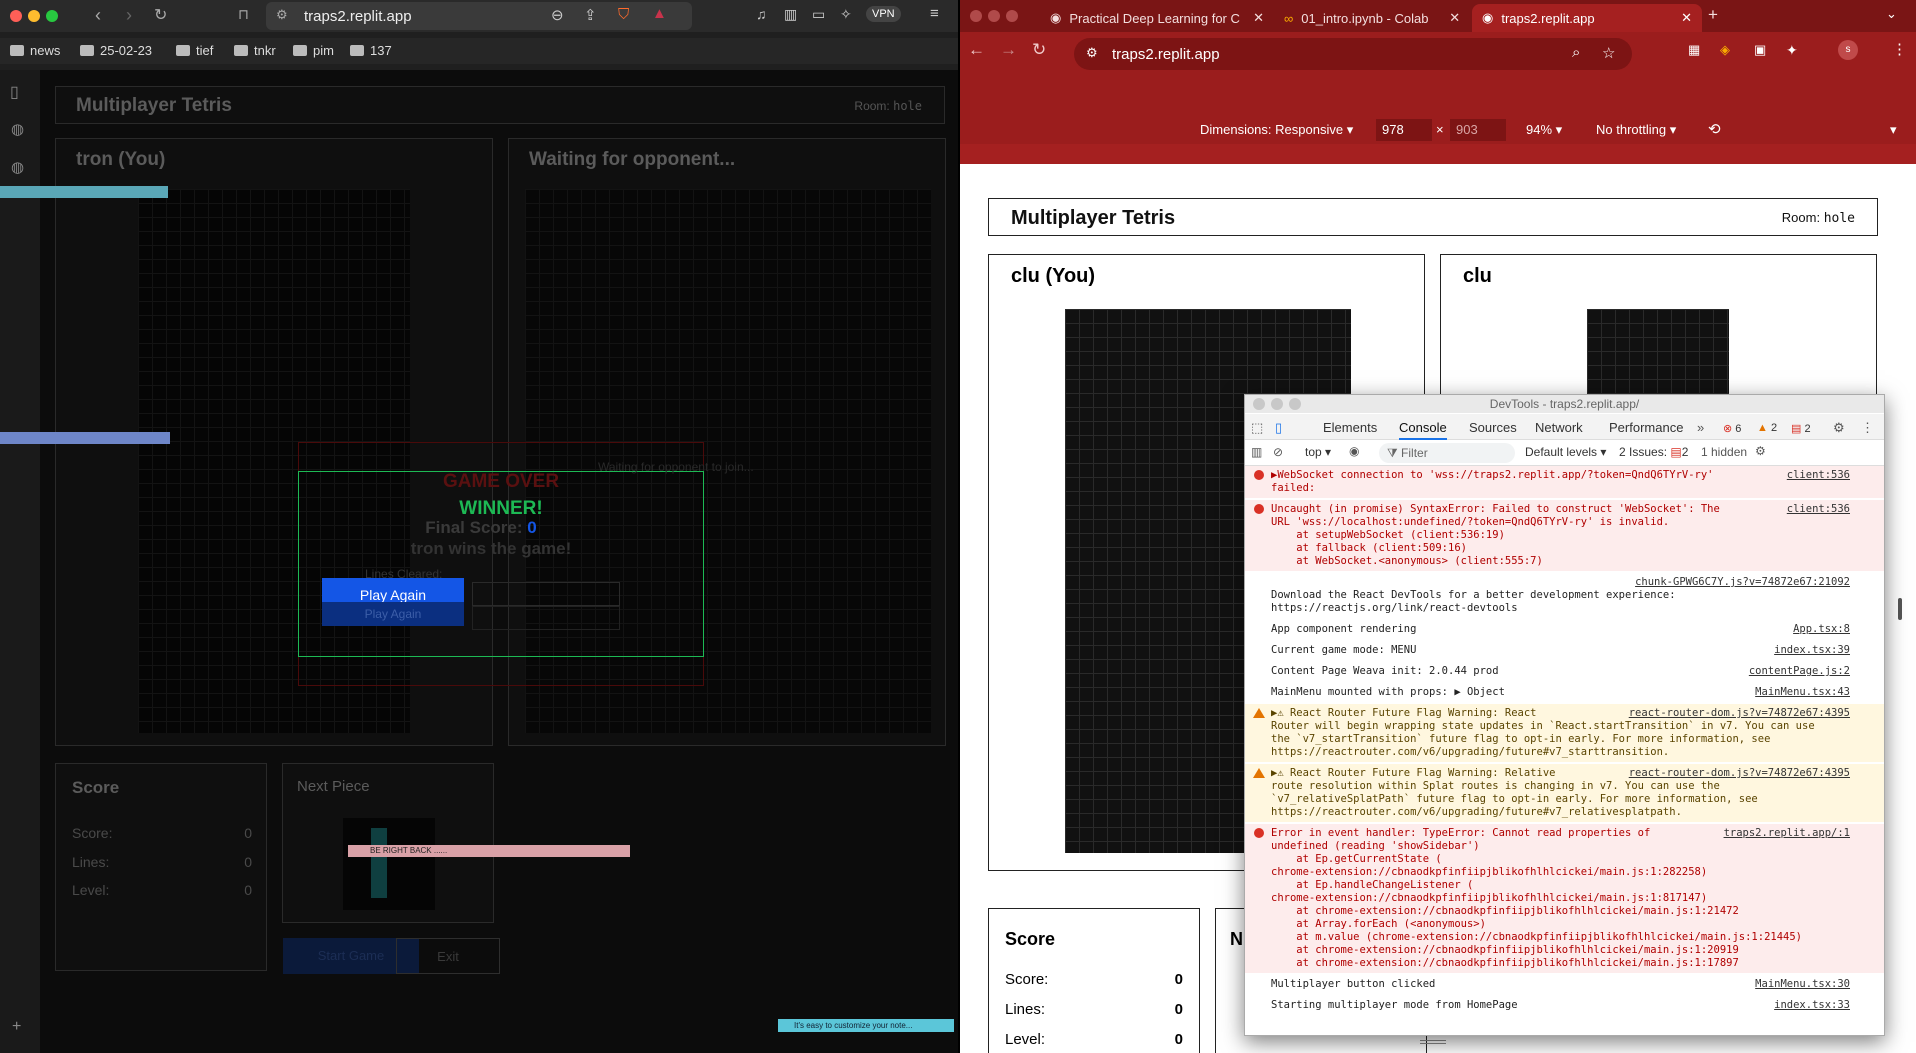  What do you see at coordinates (790, 14) in the screenshot?
I see `sidebar-toggle-icon: ▥` at bounding box center [790, 14].